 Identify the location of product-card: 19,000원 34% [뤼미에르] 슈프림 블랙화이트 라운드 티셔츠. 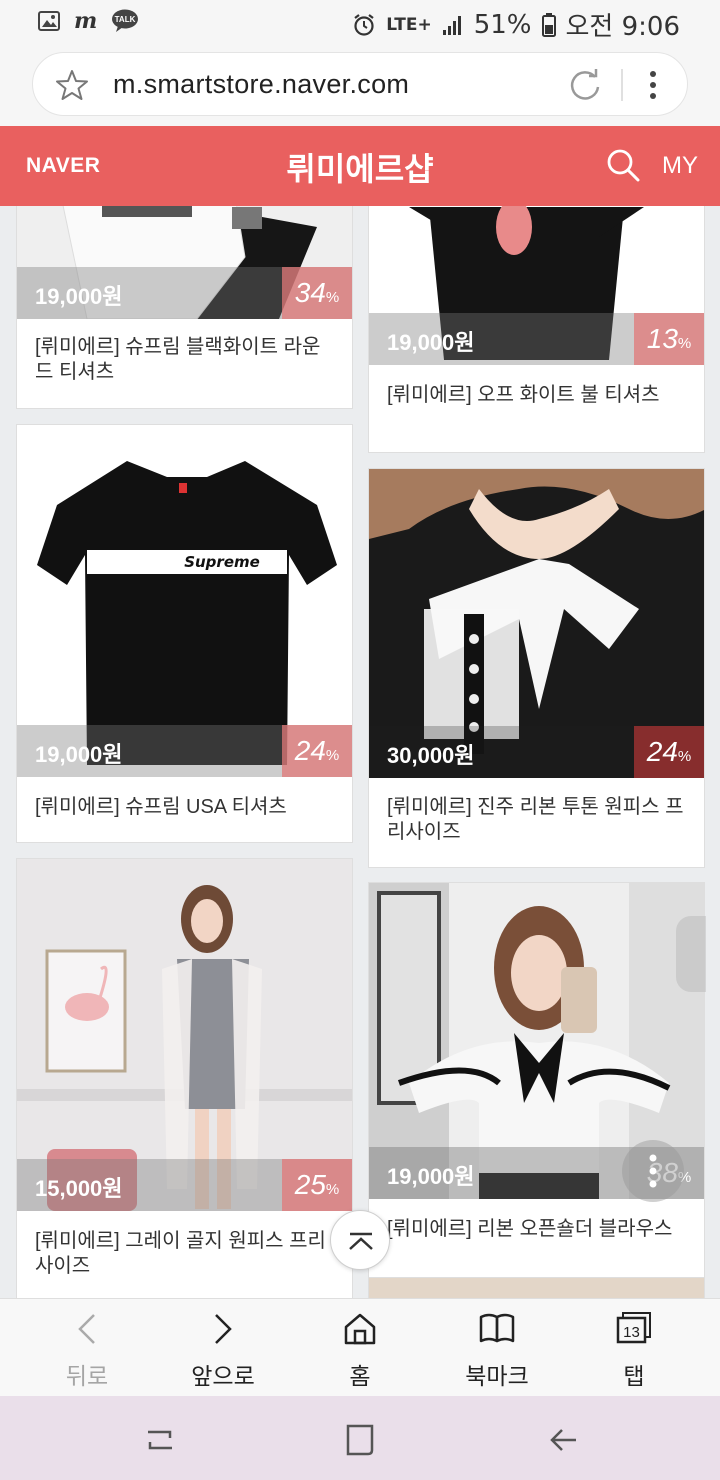
(184, 307).